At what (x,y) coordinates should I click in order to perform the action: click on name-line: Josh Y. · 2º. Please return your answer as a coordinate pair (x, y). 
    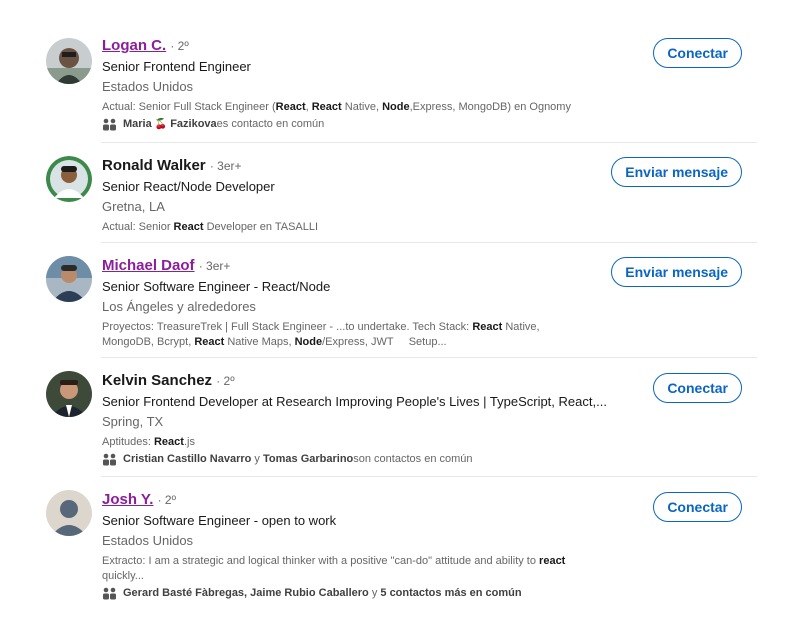
    Looking at the image, I should click on (361, 500).